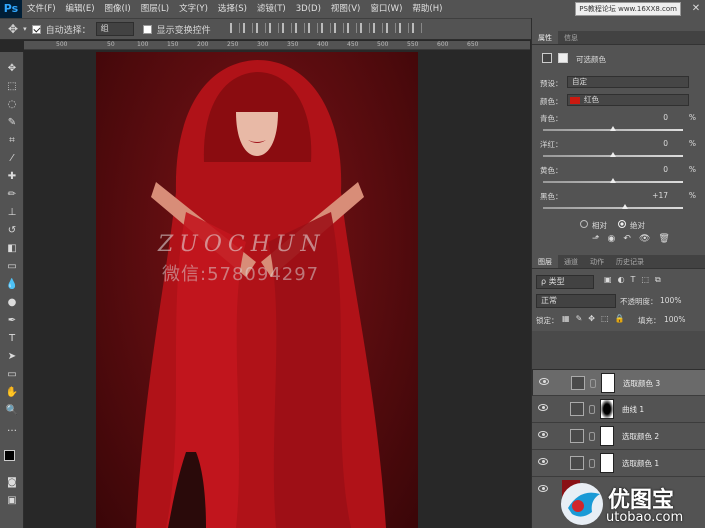 The height and width of the screenshot is (528, 705). I want to click on layer-name: 选取颜色 1, so click(640, 463).